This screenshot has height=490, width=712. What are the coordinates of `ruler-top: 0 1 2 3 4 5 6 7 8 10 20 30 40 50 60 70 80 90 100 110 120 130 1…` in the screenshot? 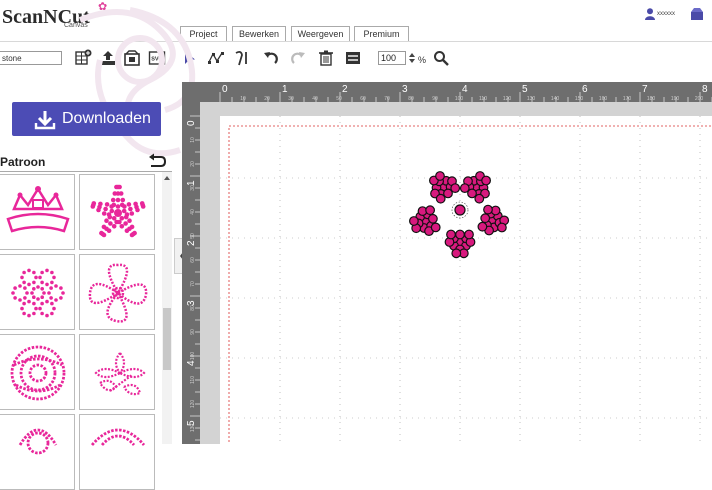 It's located at (456, 92).